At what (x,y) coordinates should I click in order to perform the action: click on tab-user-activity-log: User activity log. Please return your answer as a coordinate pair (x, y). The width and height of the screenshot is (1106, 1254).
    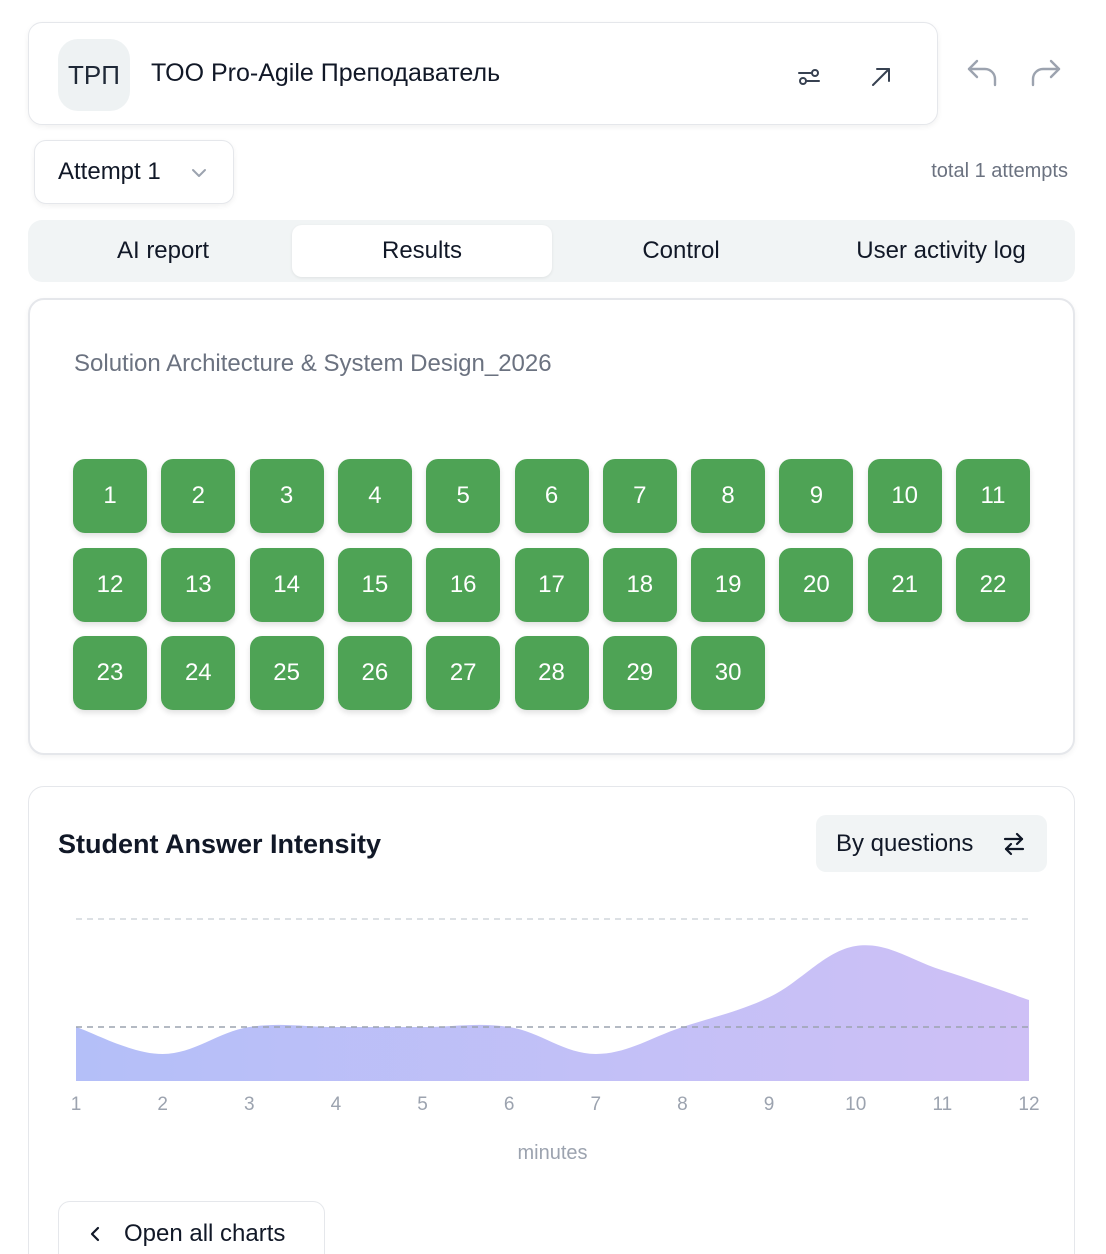
    Looking at the image, I should click on (941, 251).